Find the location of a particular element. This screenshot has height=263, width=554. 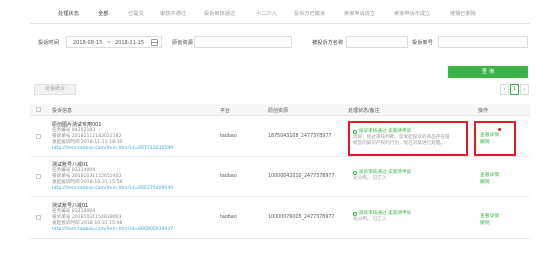

complaint-no-label: 投诉单号 is located at coordinates (422, 43).